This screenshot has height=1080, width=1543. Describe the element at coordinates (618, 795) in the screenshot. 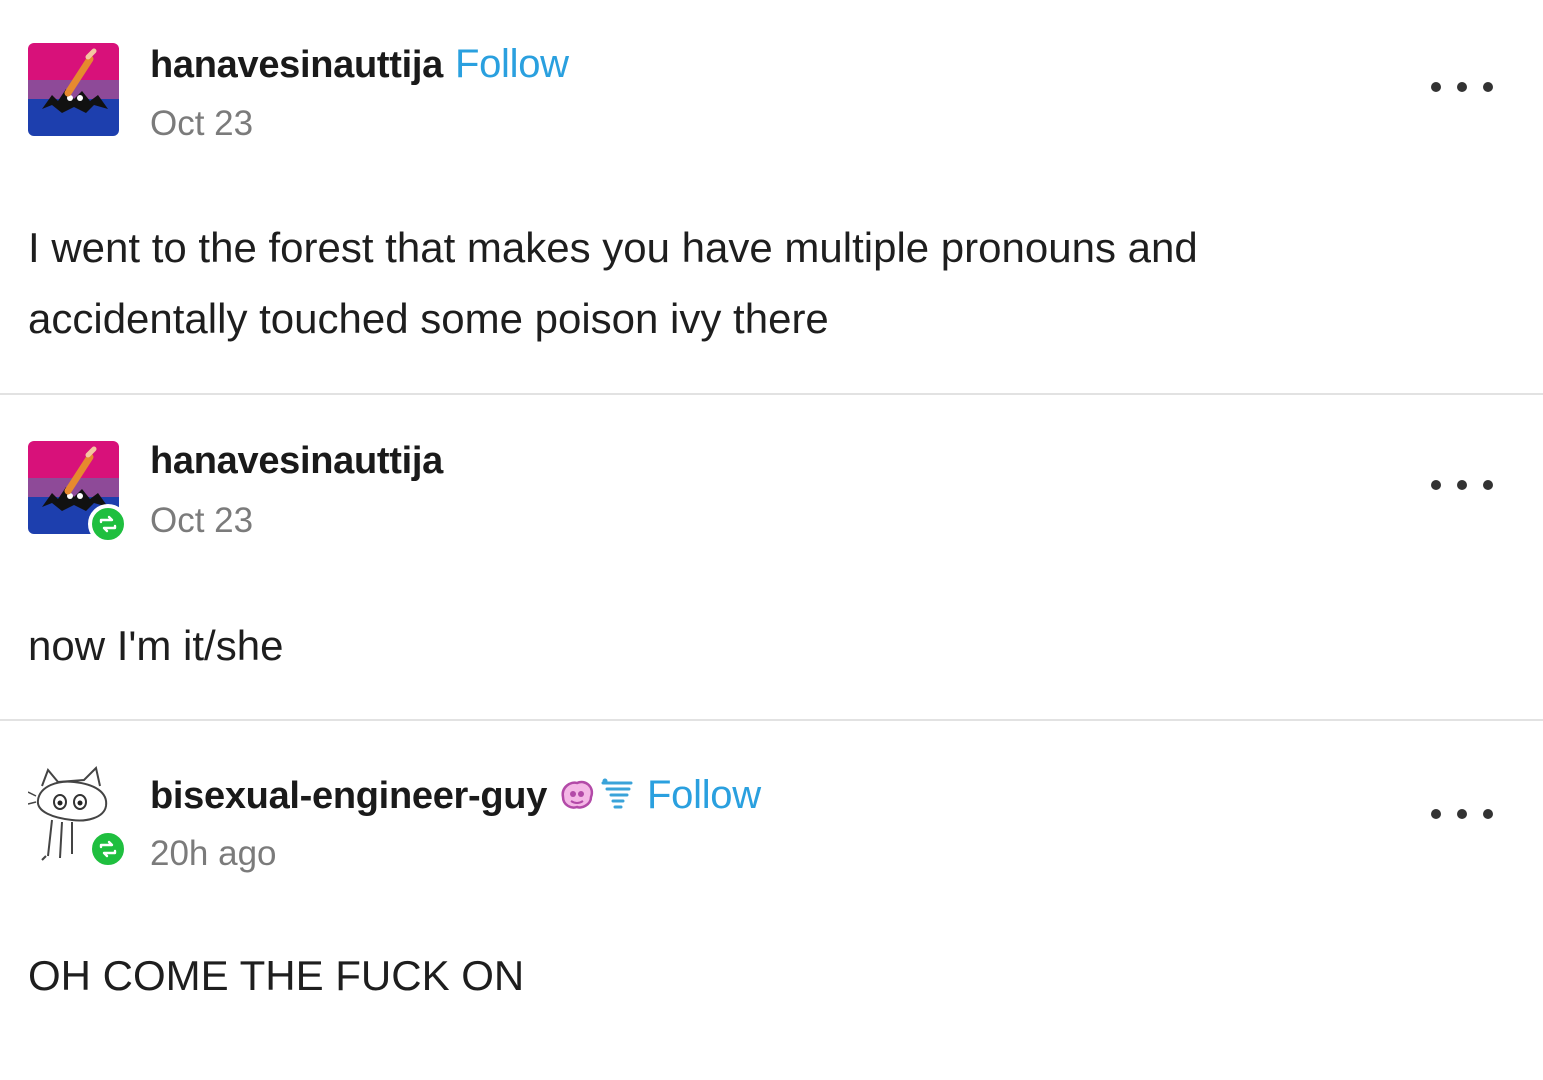

I see `blue-tornado-badge-icon` at that location.